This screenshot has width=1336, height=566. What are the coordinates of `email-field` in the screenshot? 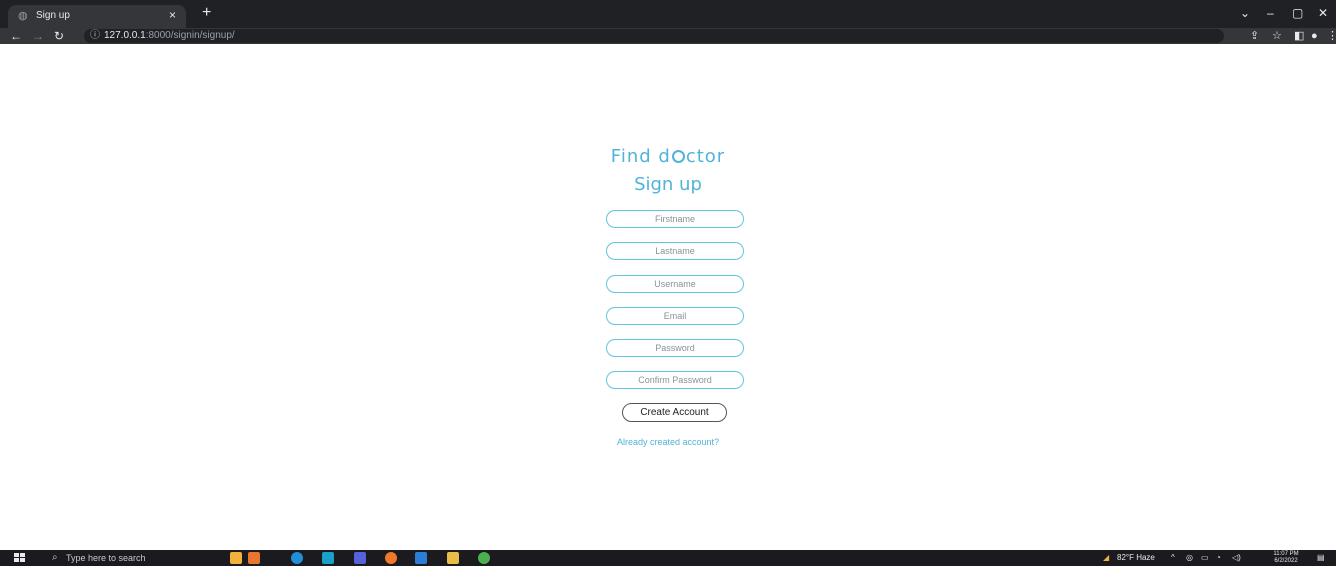 It's located at (675, 316).